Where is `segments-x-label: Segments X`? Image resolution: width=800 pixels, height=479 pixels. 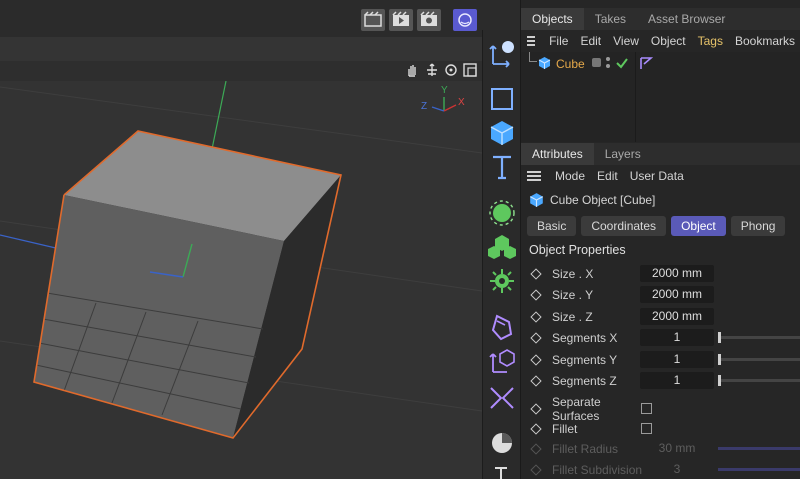
segments-x-label: Segments X is located at coordinates (585, 337).